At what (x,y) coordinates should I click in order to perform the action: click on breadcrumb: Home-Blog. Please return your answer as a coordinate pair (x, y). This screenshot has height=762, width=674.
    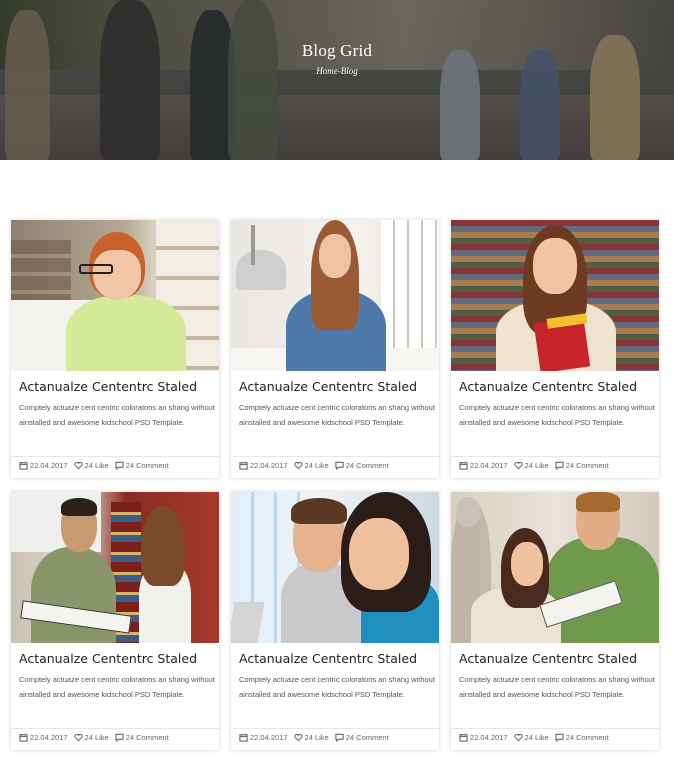
    Looking at the image, I should click on (337, 71).